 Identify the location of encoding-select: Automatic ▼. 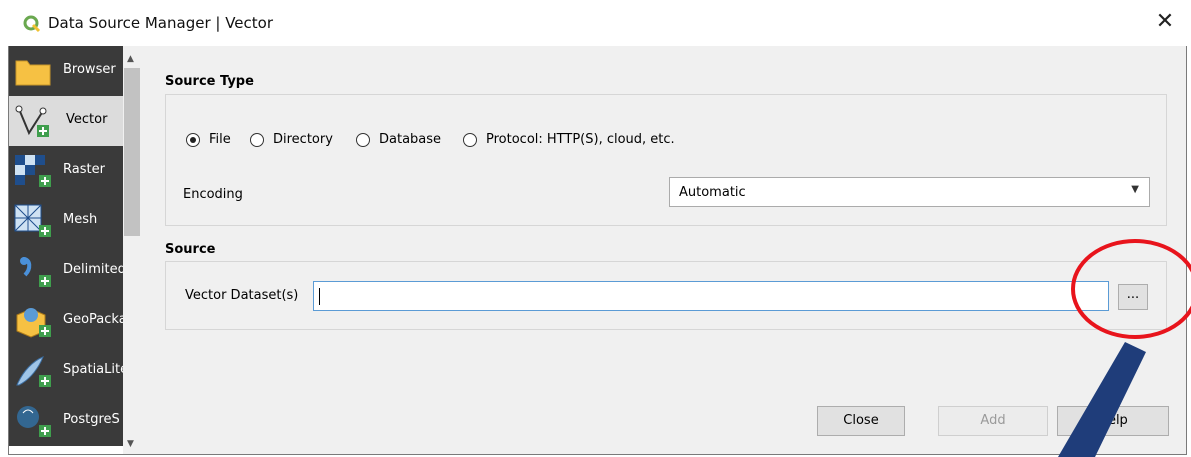
(909, 192).